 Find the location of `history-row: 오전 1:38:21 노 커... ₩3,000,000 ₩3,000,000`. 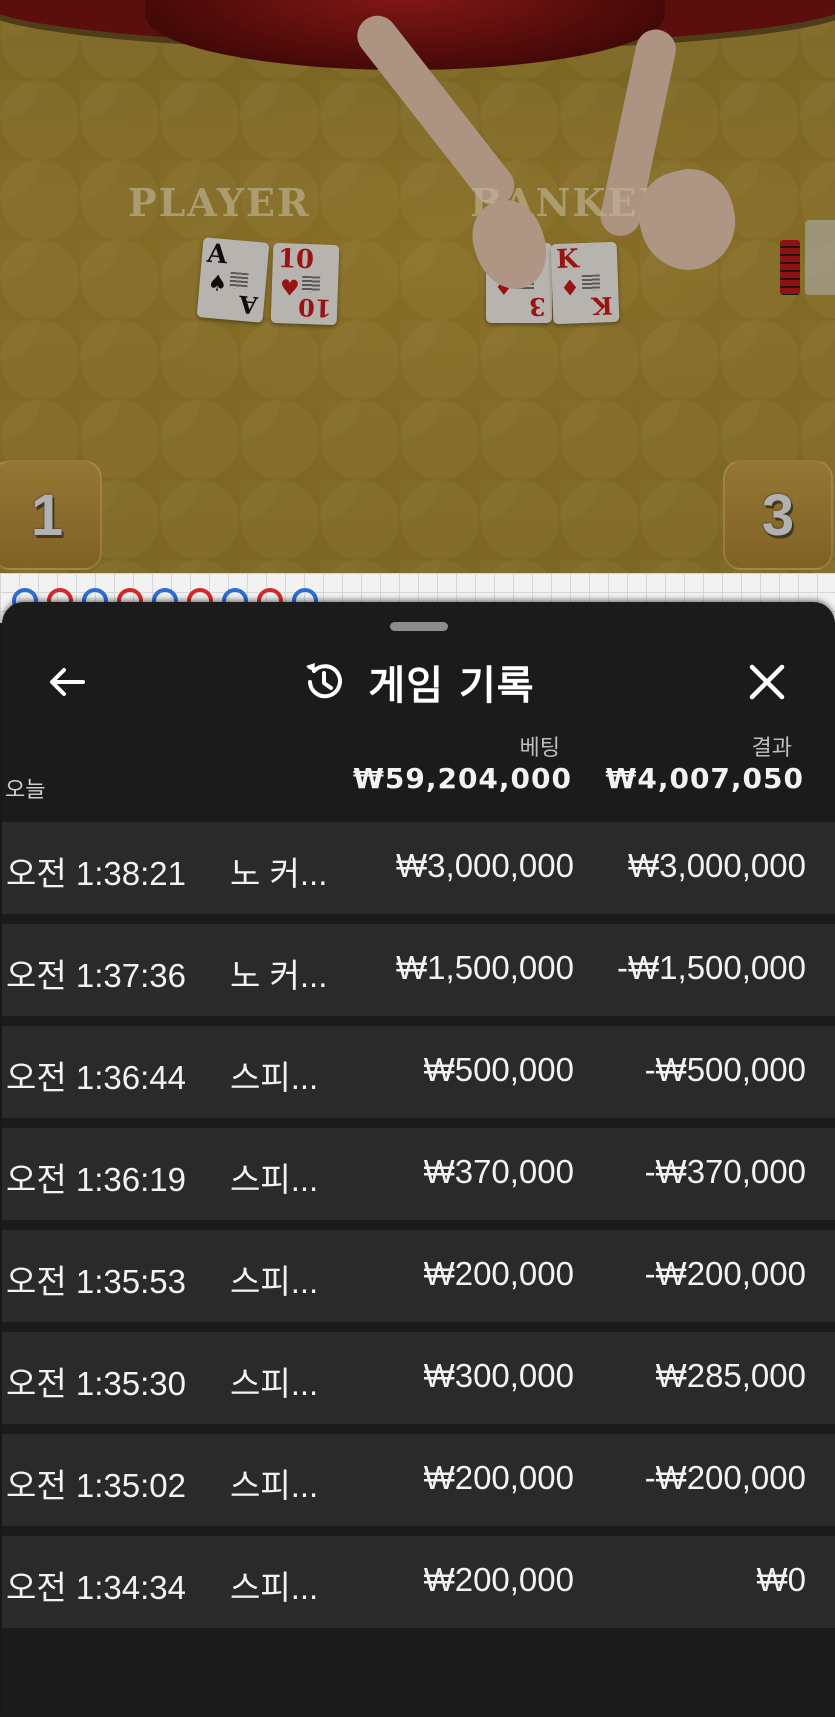

history-row: 오전 1:38:21 노 커... ₩3,000,000 ₩3,000,000 is located at coordinates (418, 868).